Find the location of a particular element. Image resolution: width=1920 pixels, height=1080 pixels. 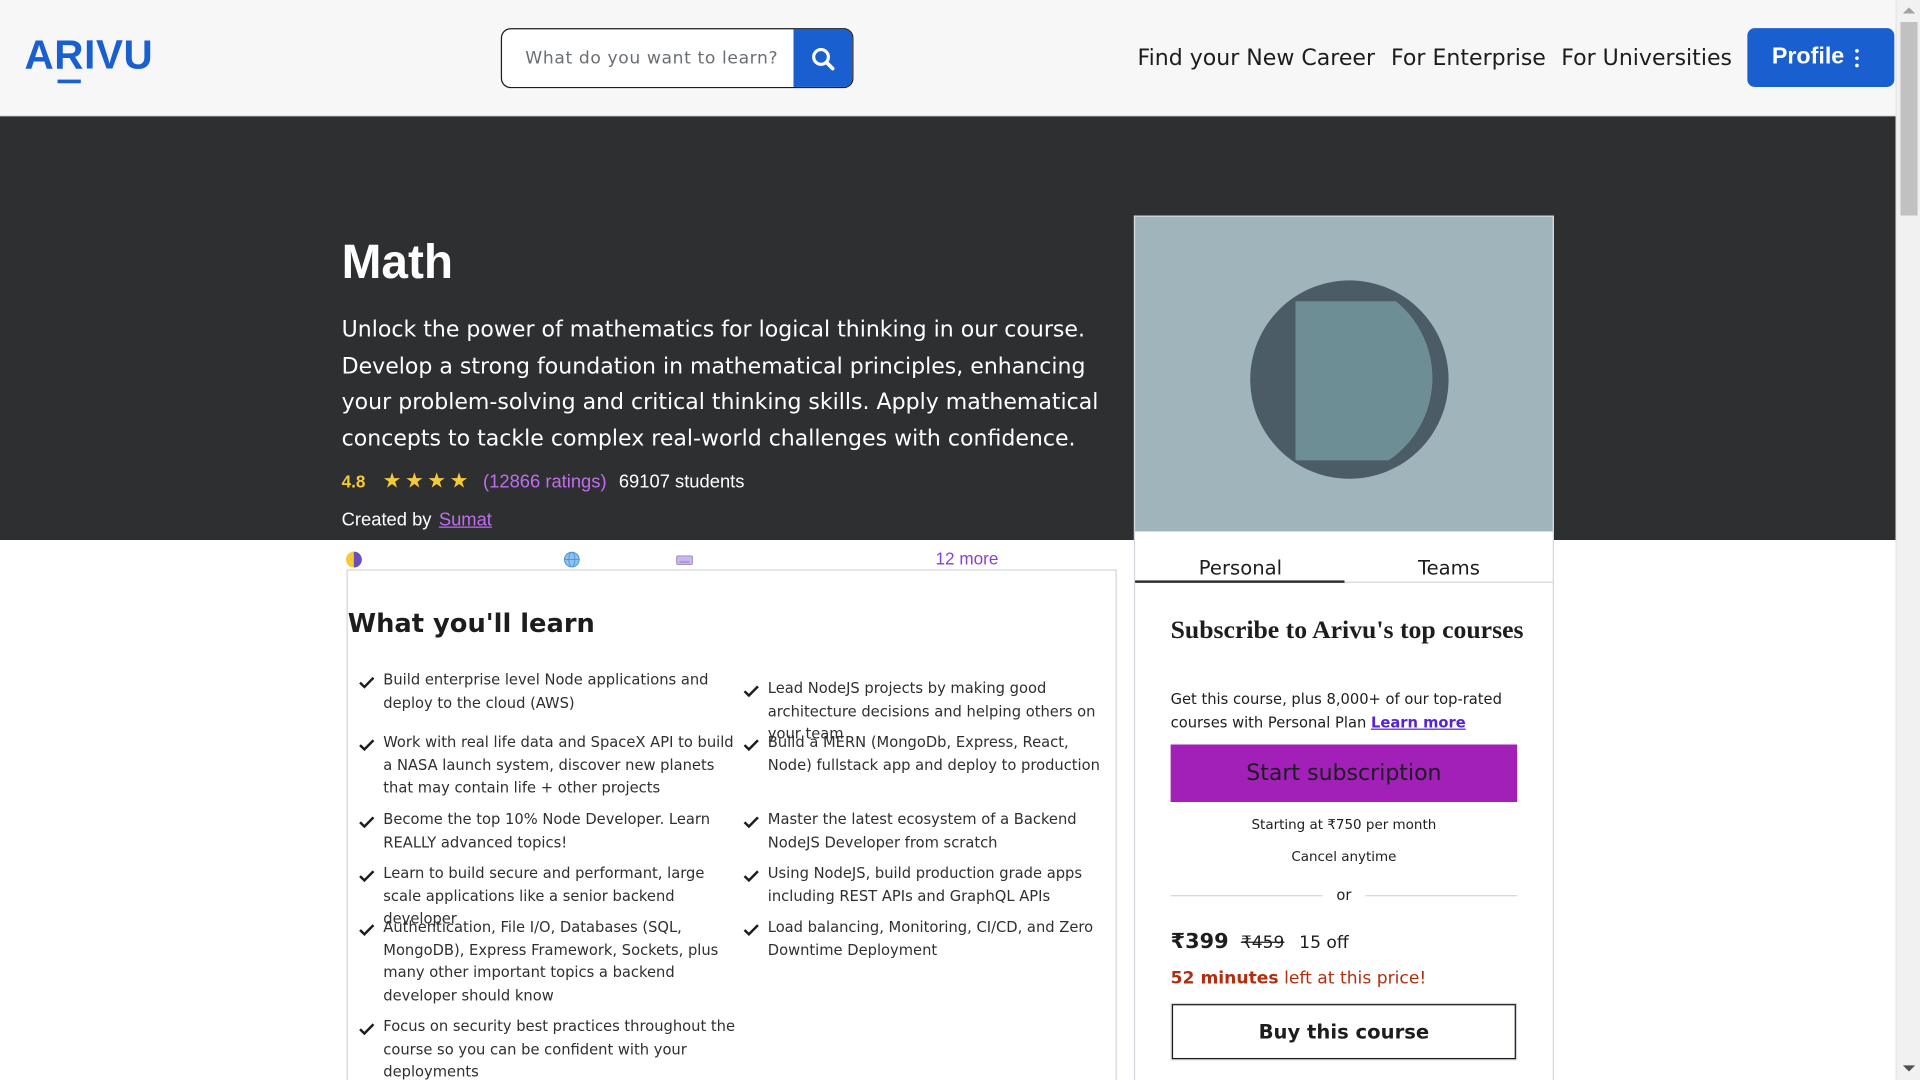

current-price: ₹399 is located at coordinates (1199, 941).